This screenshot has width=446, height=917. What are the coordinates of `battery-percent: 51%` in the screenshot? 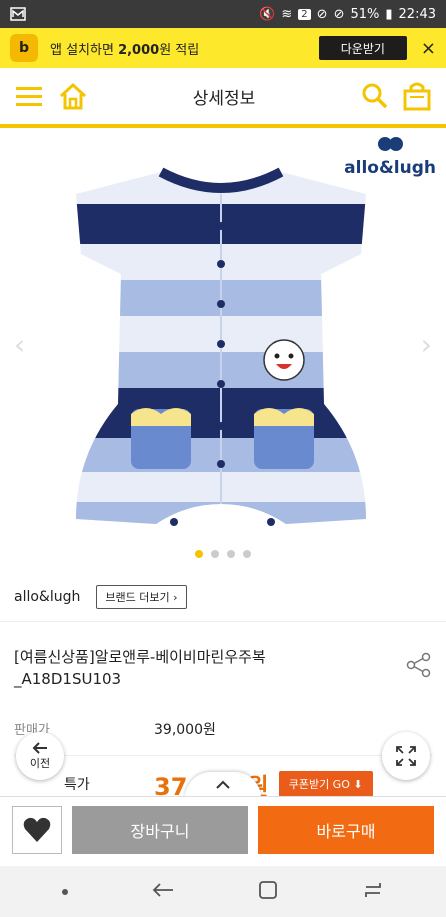 It's located at (365, 14).